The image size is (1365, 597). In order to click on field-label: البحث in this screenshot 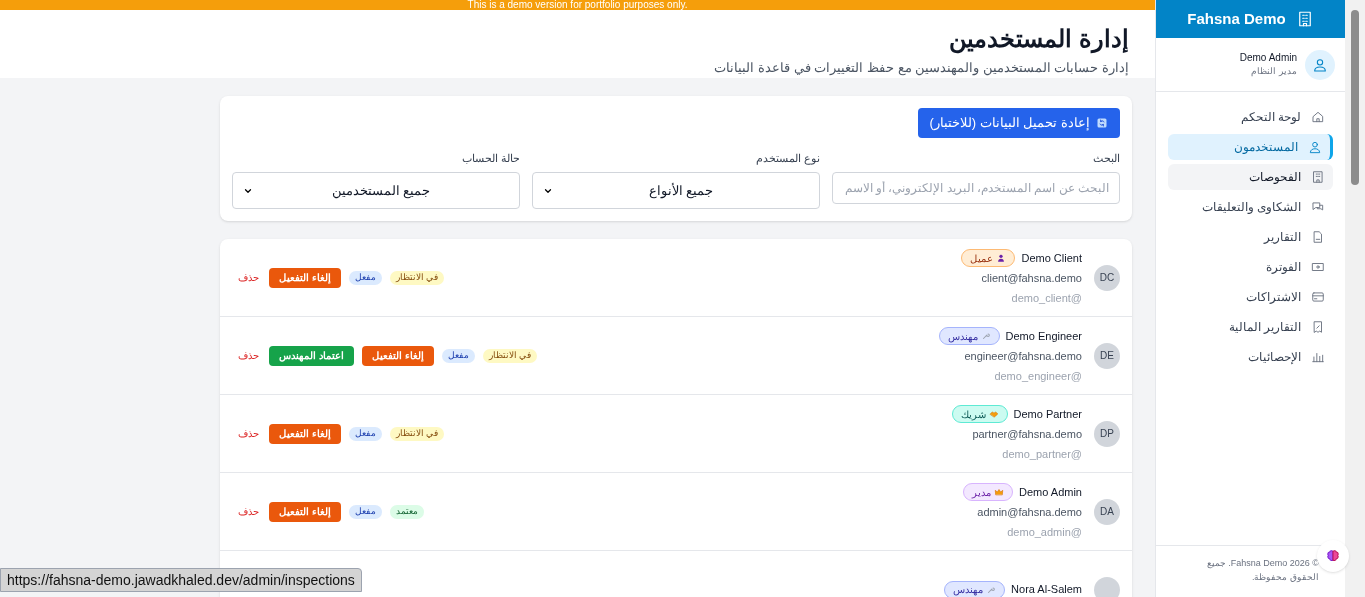, I will do `click(1106, 158)`.